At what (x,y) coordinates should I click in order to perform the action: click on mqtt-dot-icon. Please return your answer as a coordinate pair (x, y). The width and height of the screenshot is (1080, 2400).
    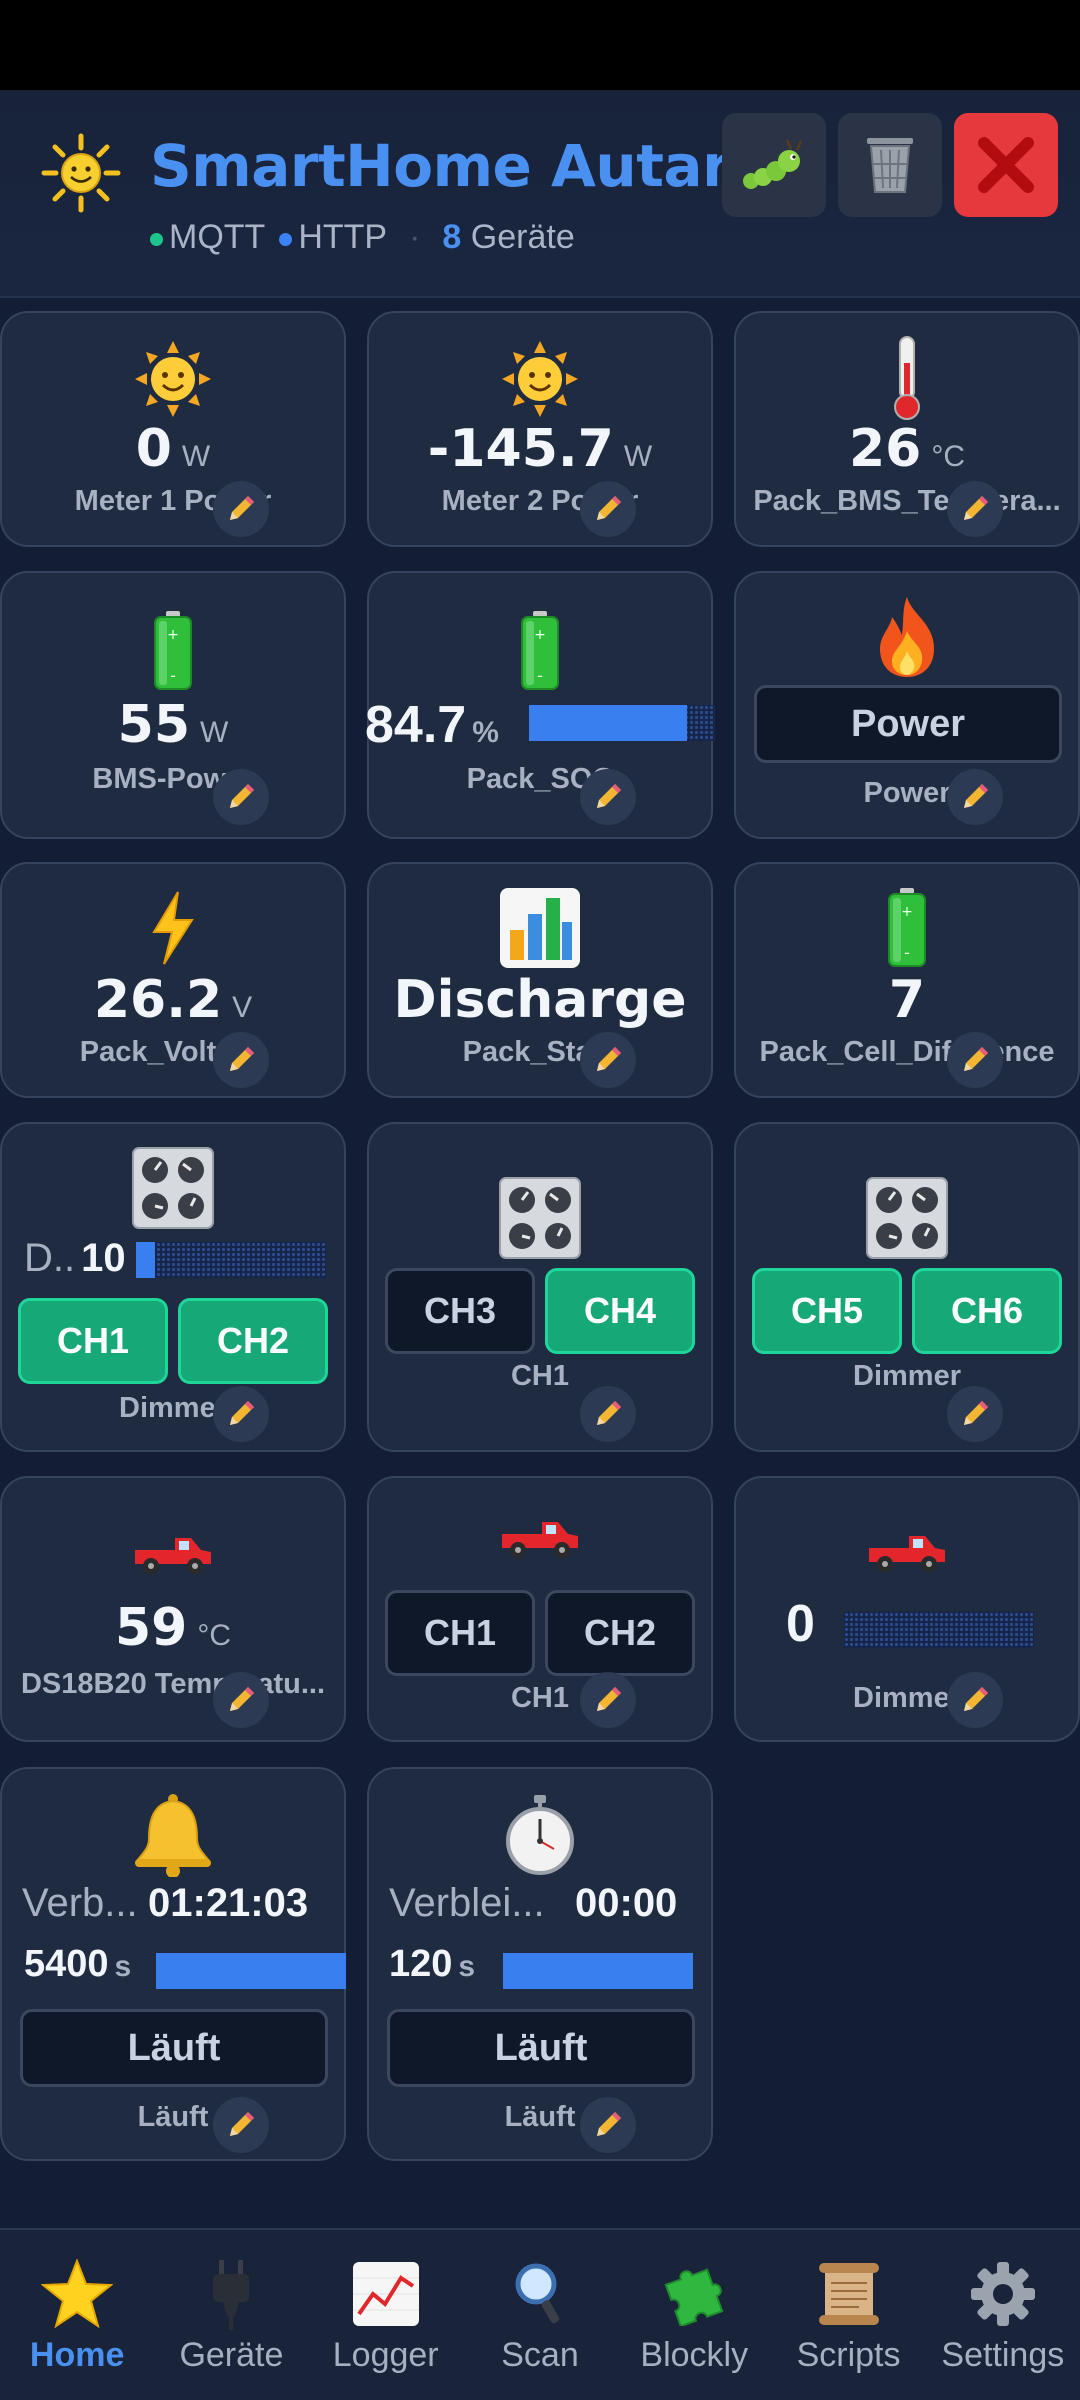
    Looking at the image, I should click on (156, 239).